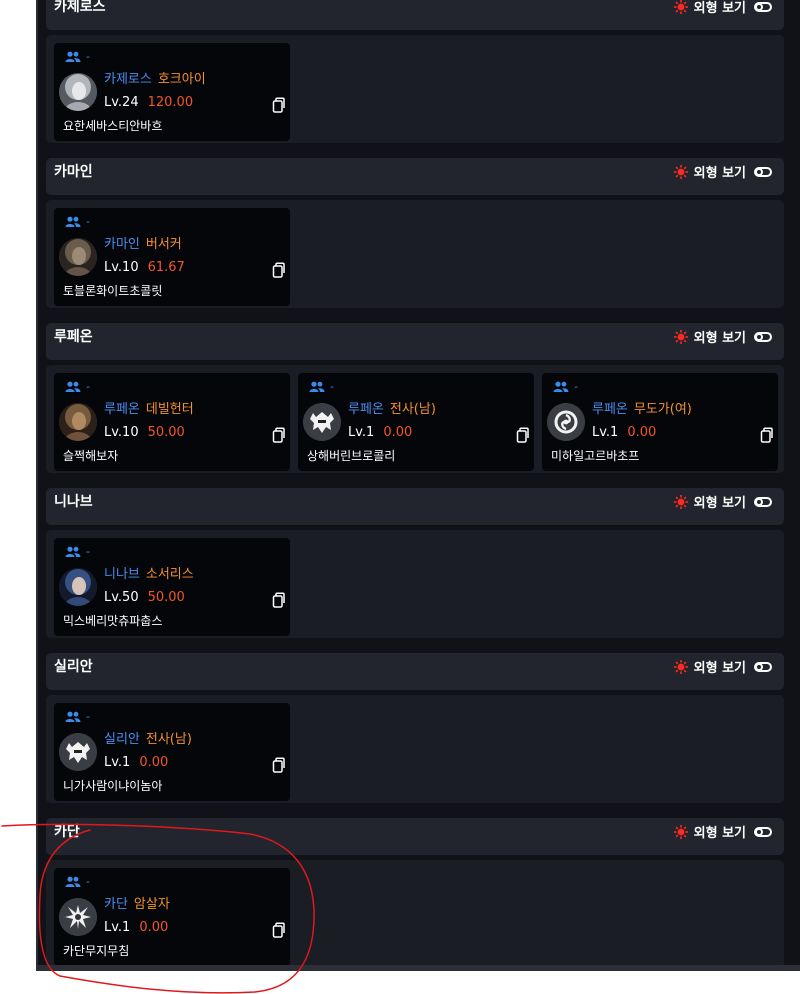 Image resolution: width=800 pixels, height=994 pixels. I want to click on character-name: 미하일고르바초프, so click(595, 456).